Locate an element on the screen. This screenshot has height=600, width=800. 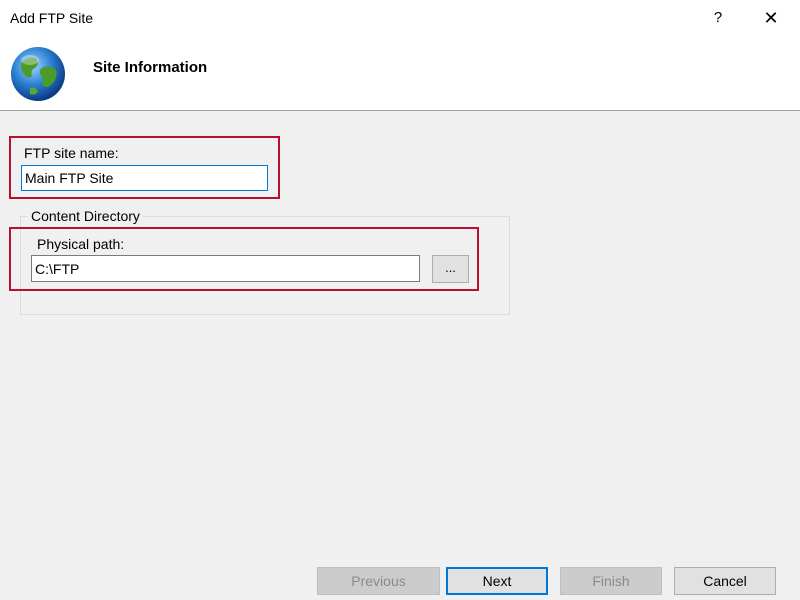
globe-icon is located at coordinates (38, 74).